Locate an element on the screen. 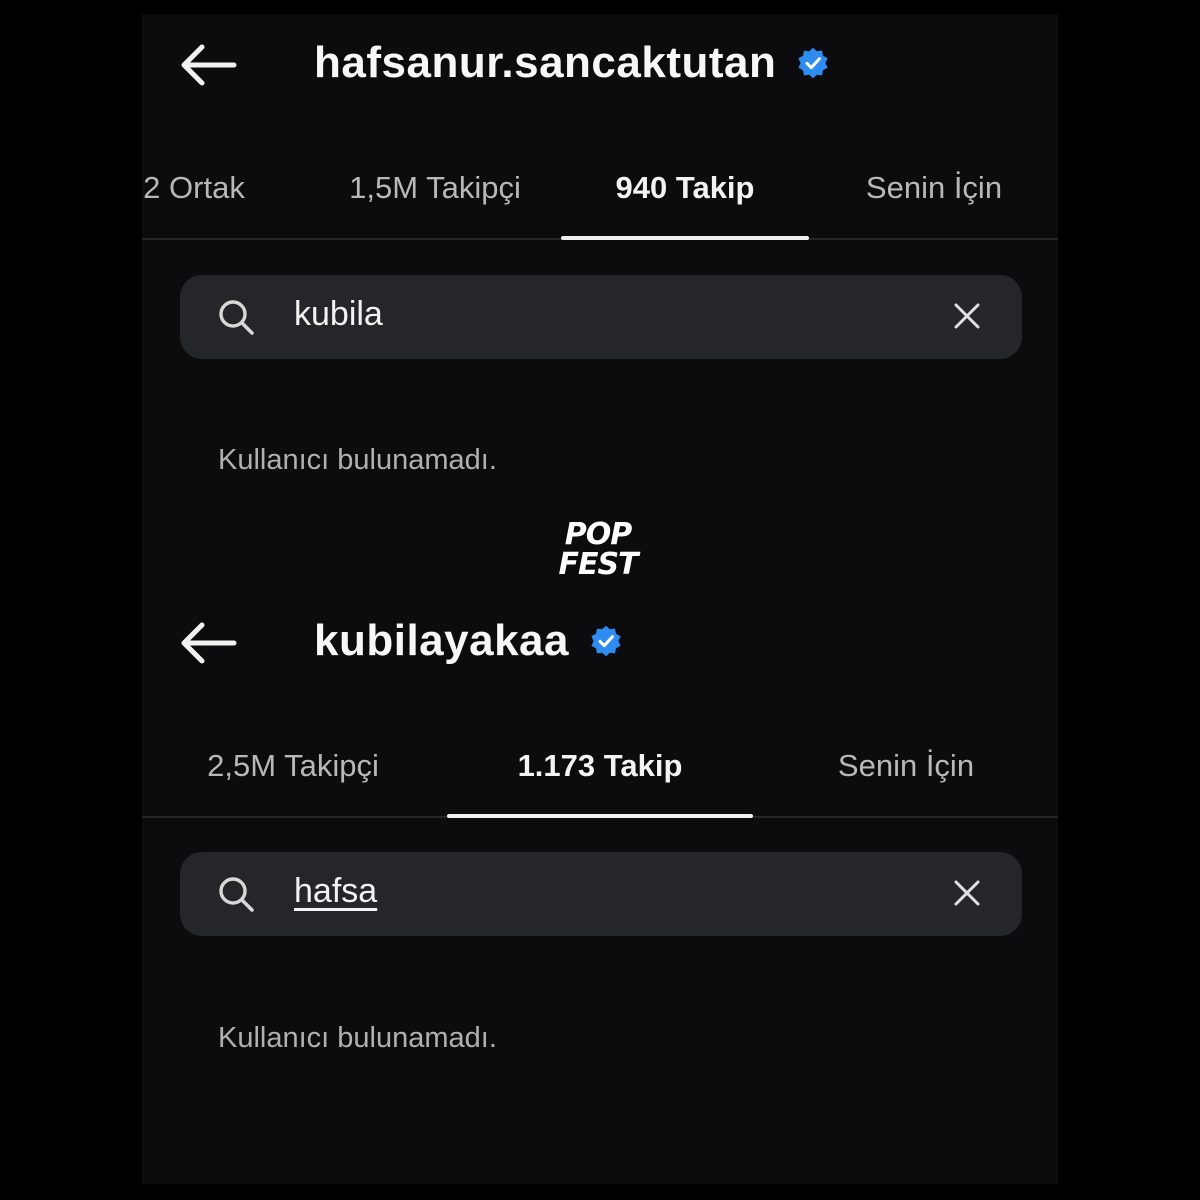 This screenshot has height=1200, width=1200. tab-following: 940 Takip is located at coordinates (685, 189).